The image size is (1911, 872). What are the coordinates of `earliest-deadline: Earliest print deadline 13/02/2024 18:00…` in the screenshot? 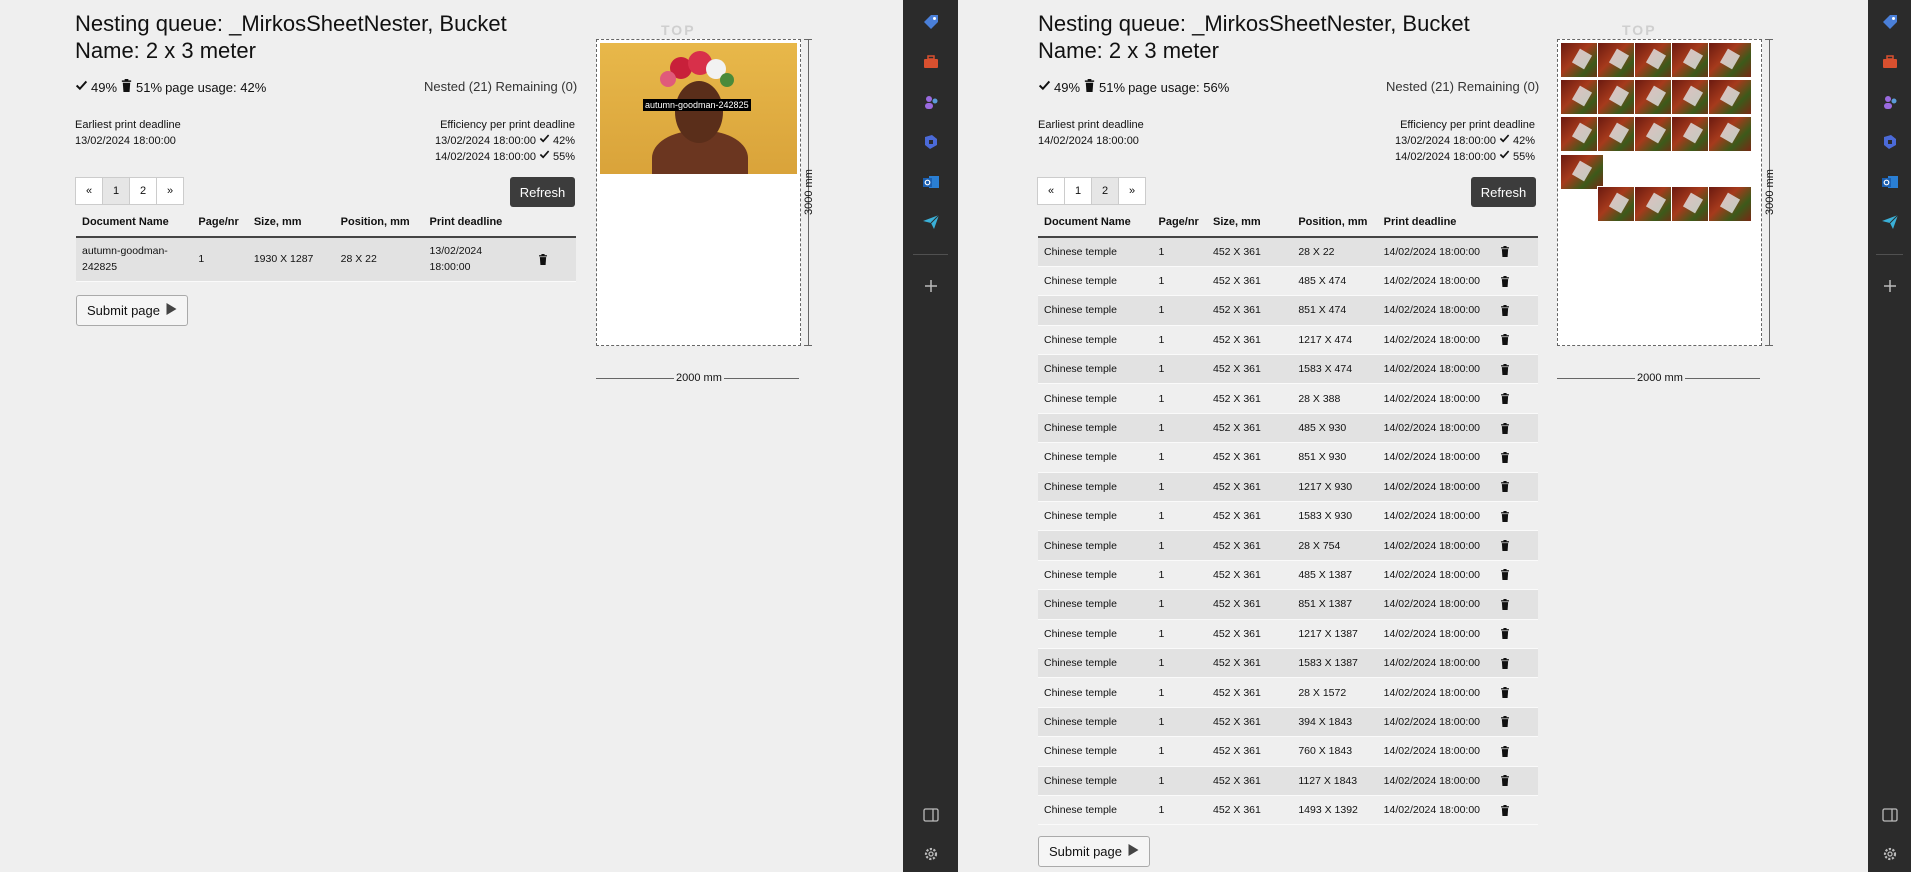 It's located at (128, 133).